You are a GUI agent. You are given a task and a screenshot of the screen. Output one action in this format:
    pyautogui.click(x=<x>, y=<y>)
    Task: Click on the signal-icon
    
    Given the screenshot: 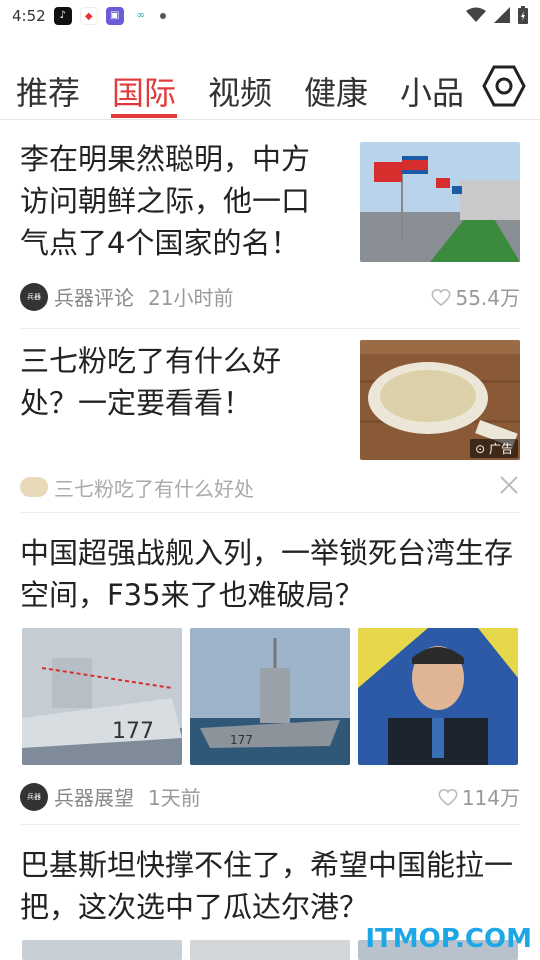 What is the action you would take?
    pyautogui.click(x=502, y=15)
    